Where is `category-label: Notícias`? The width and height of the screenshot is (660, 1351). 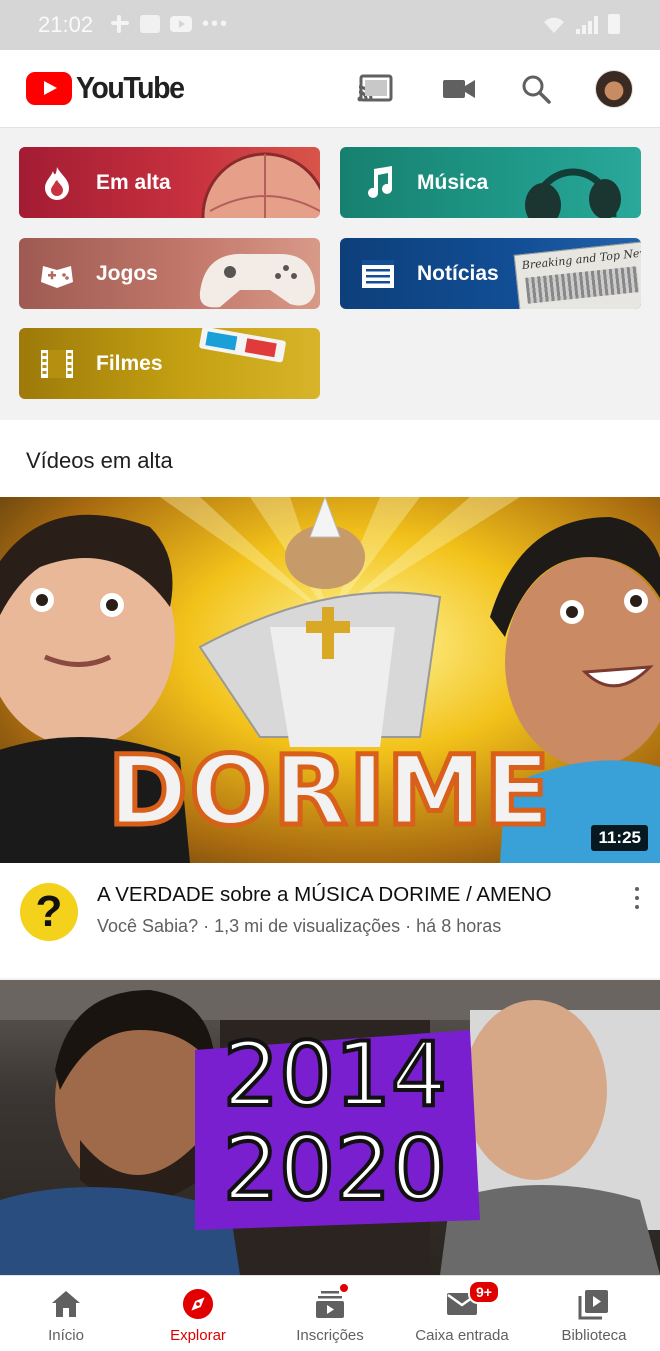 category-label: Notícias is located at coordinates (458, 273).